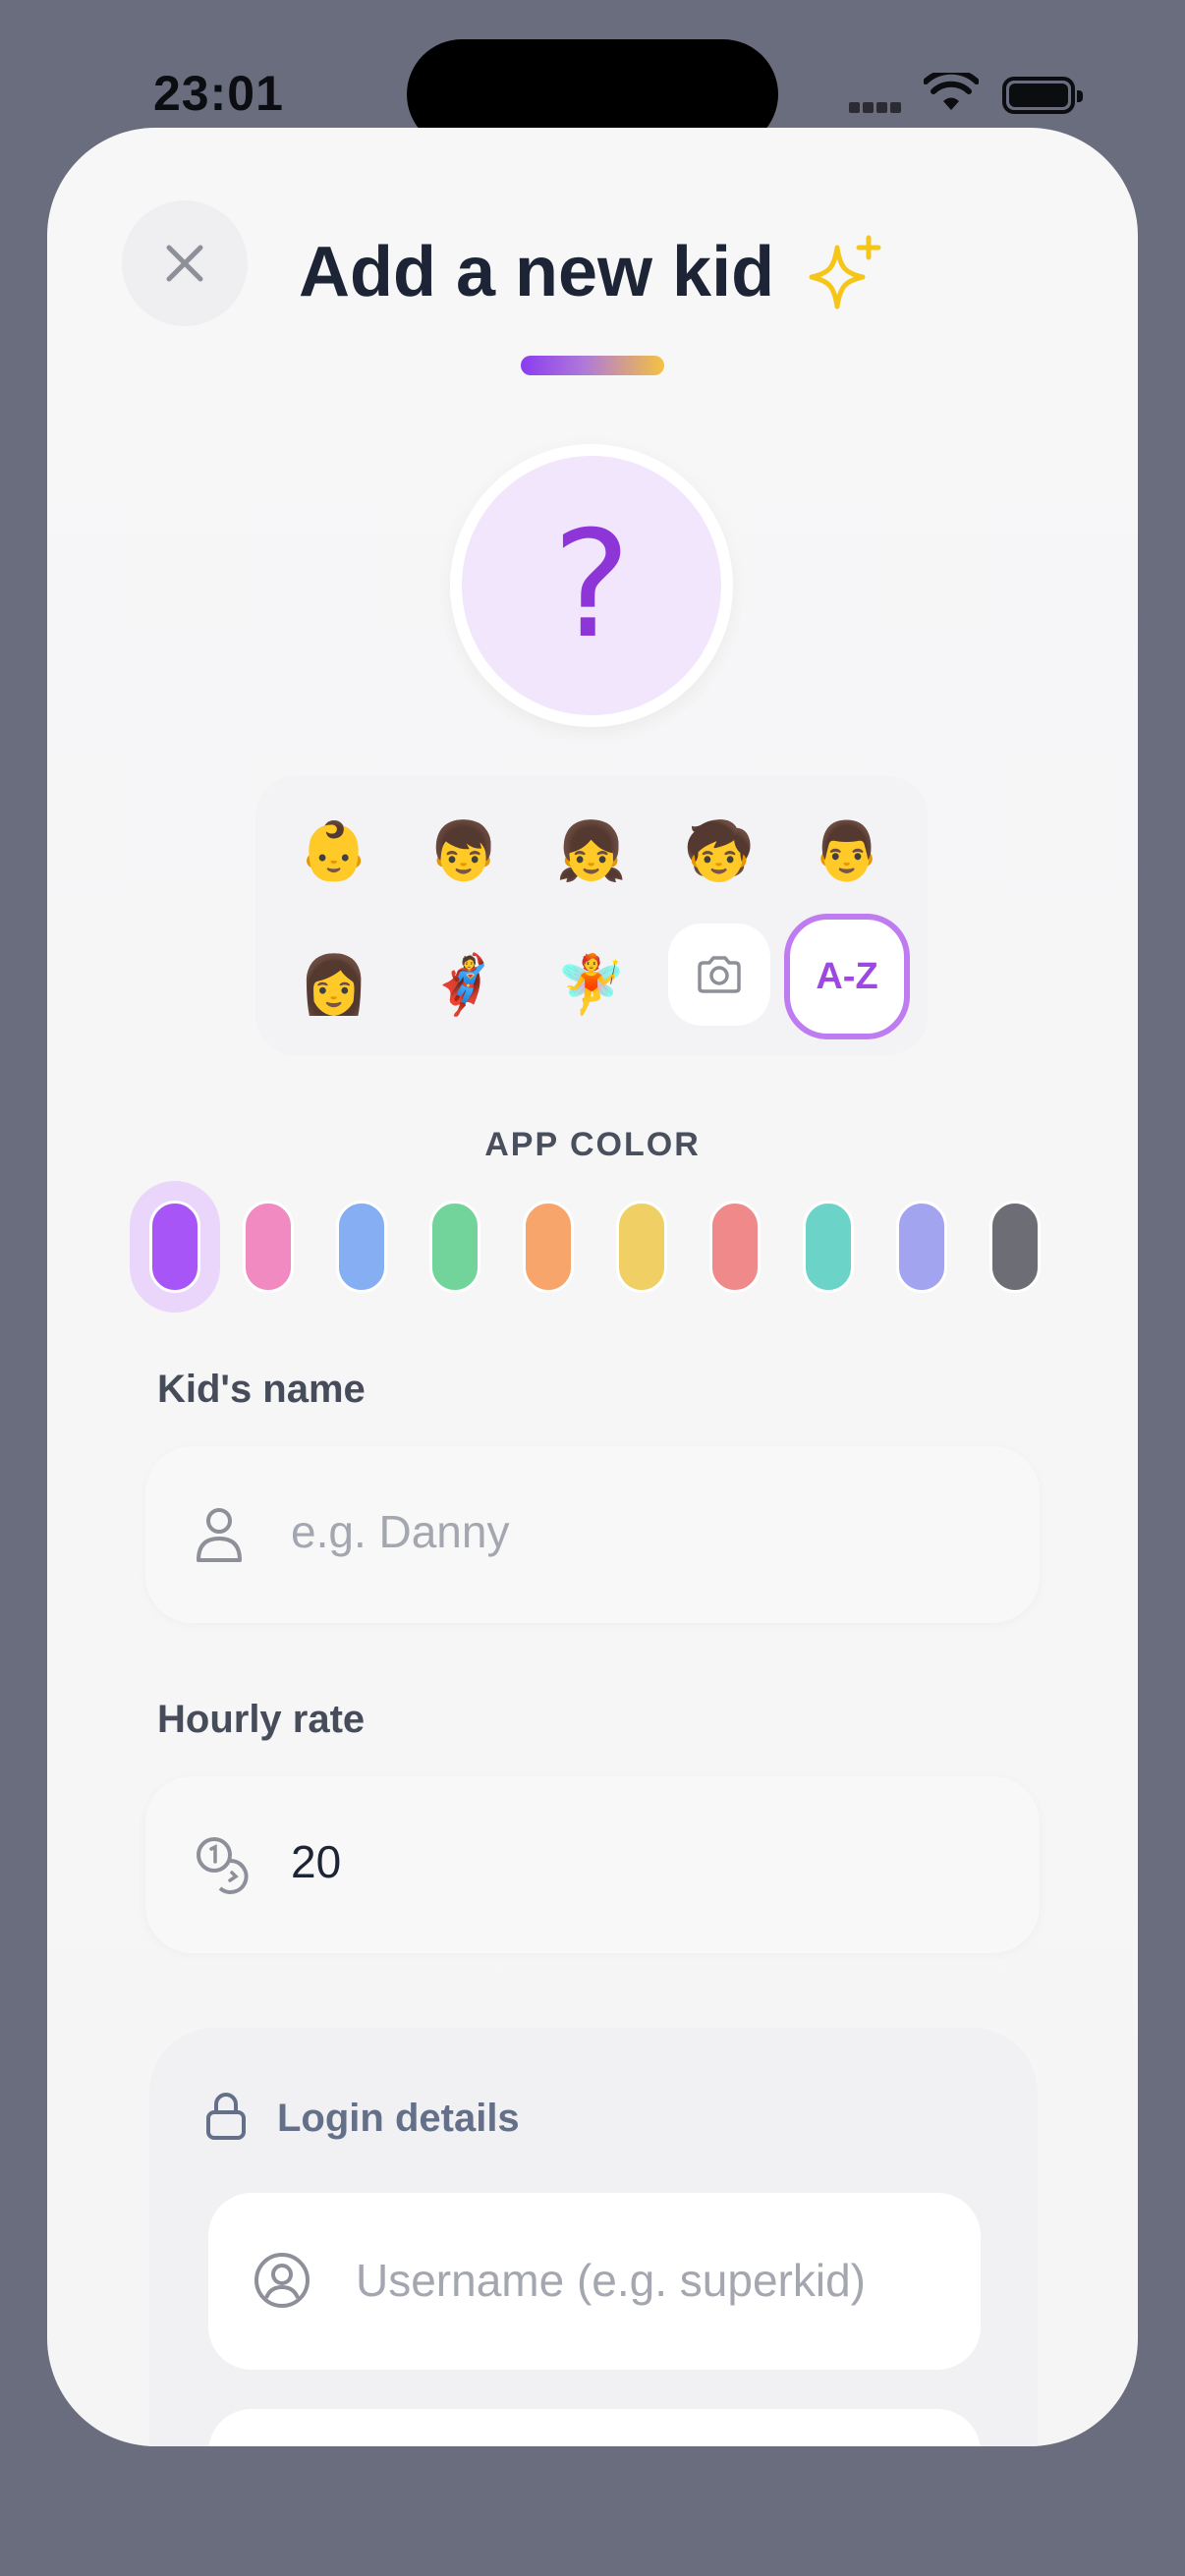  Describe the element at coordinates (225, 1867) in the screenshot. I see `coins-icon` at that location.